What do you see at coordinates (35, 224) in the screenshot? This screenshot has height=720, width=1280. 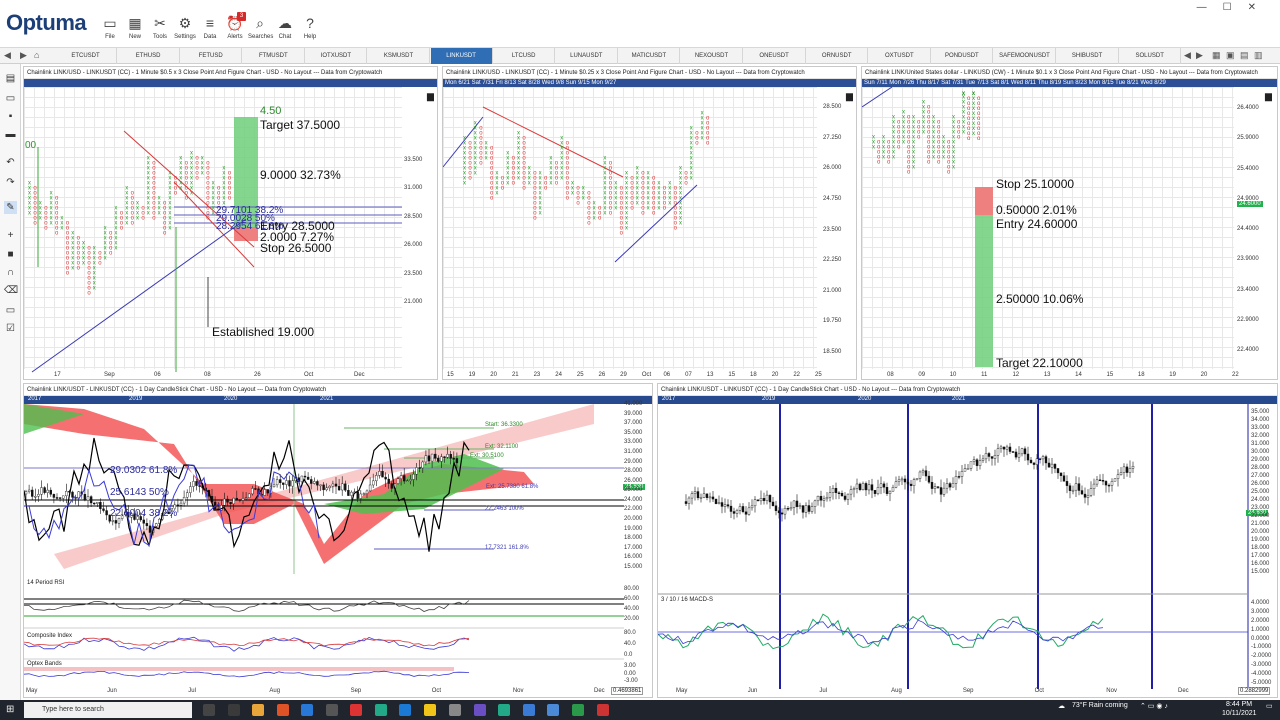 I see `pnf-o-mark: o` at bounding box center [35, 224].